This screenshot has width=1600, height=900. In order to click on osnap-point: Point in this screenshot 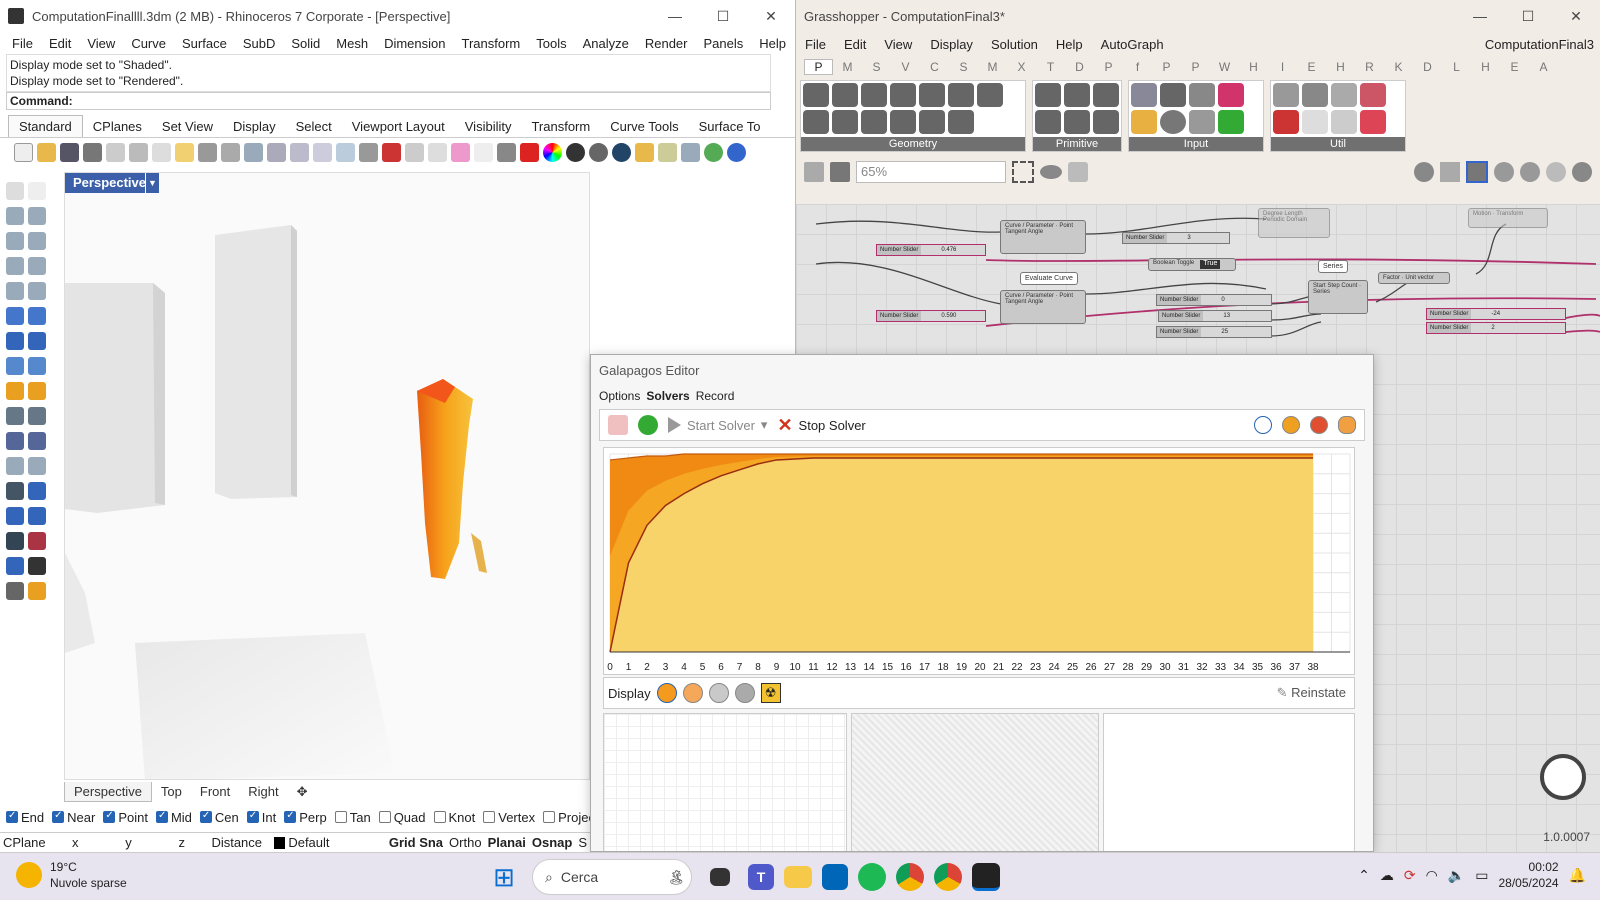, I will do `click(125, 817)`.